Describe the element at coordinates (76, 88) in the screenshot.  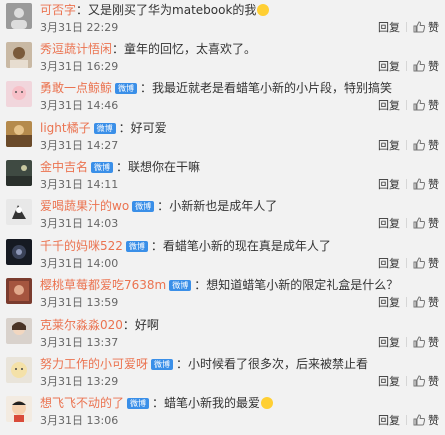
I see `username-link: 勇敢一点鲸鲸` at that location.